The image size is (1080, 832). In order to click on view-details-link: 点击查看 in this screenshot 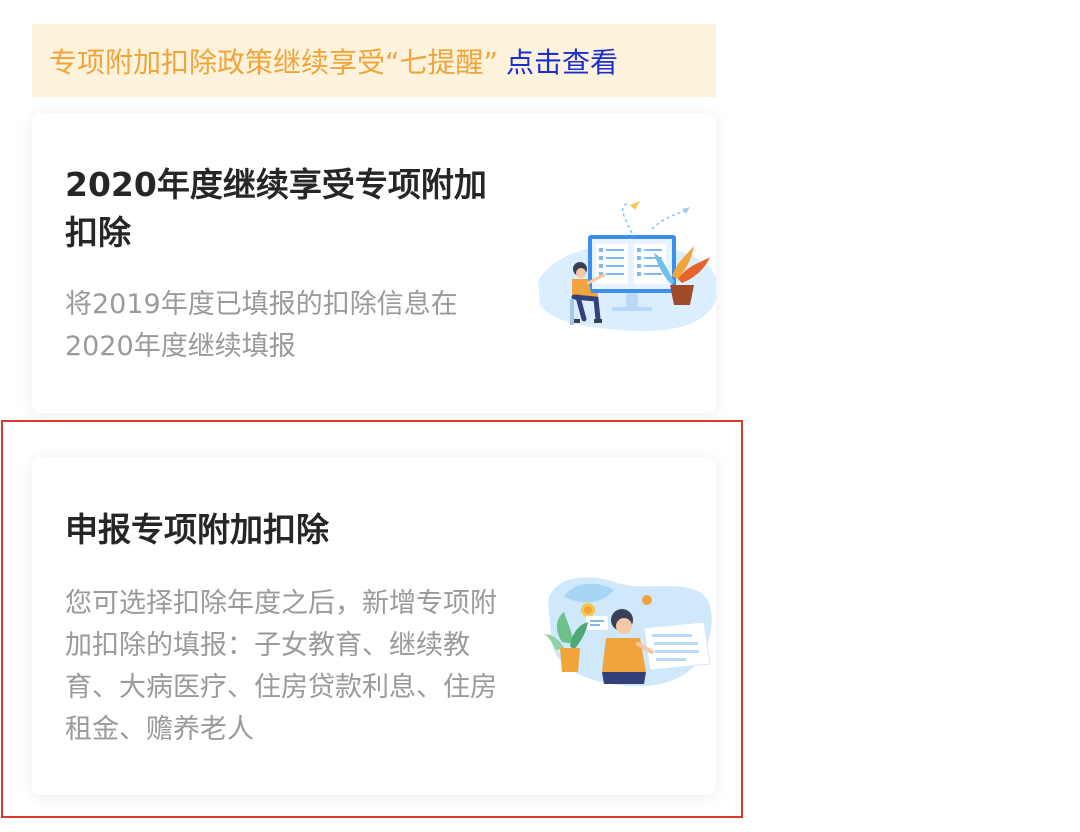, I will do `click(562, 61)`.